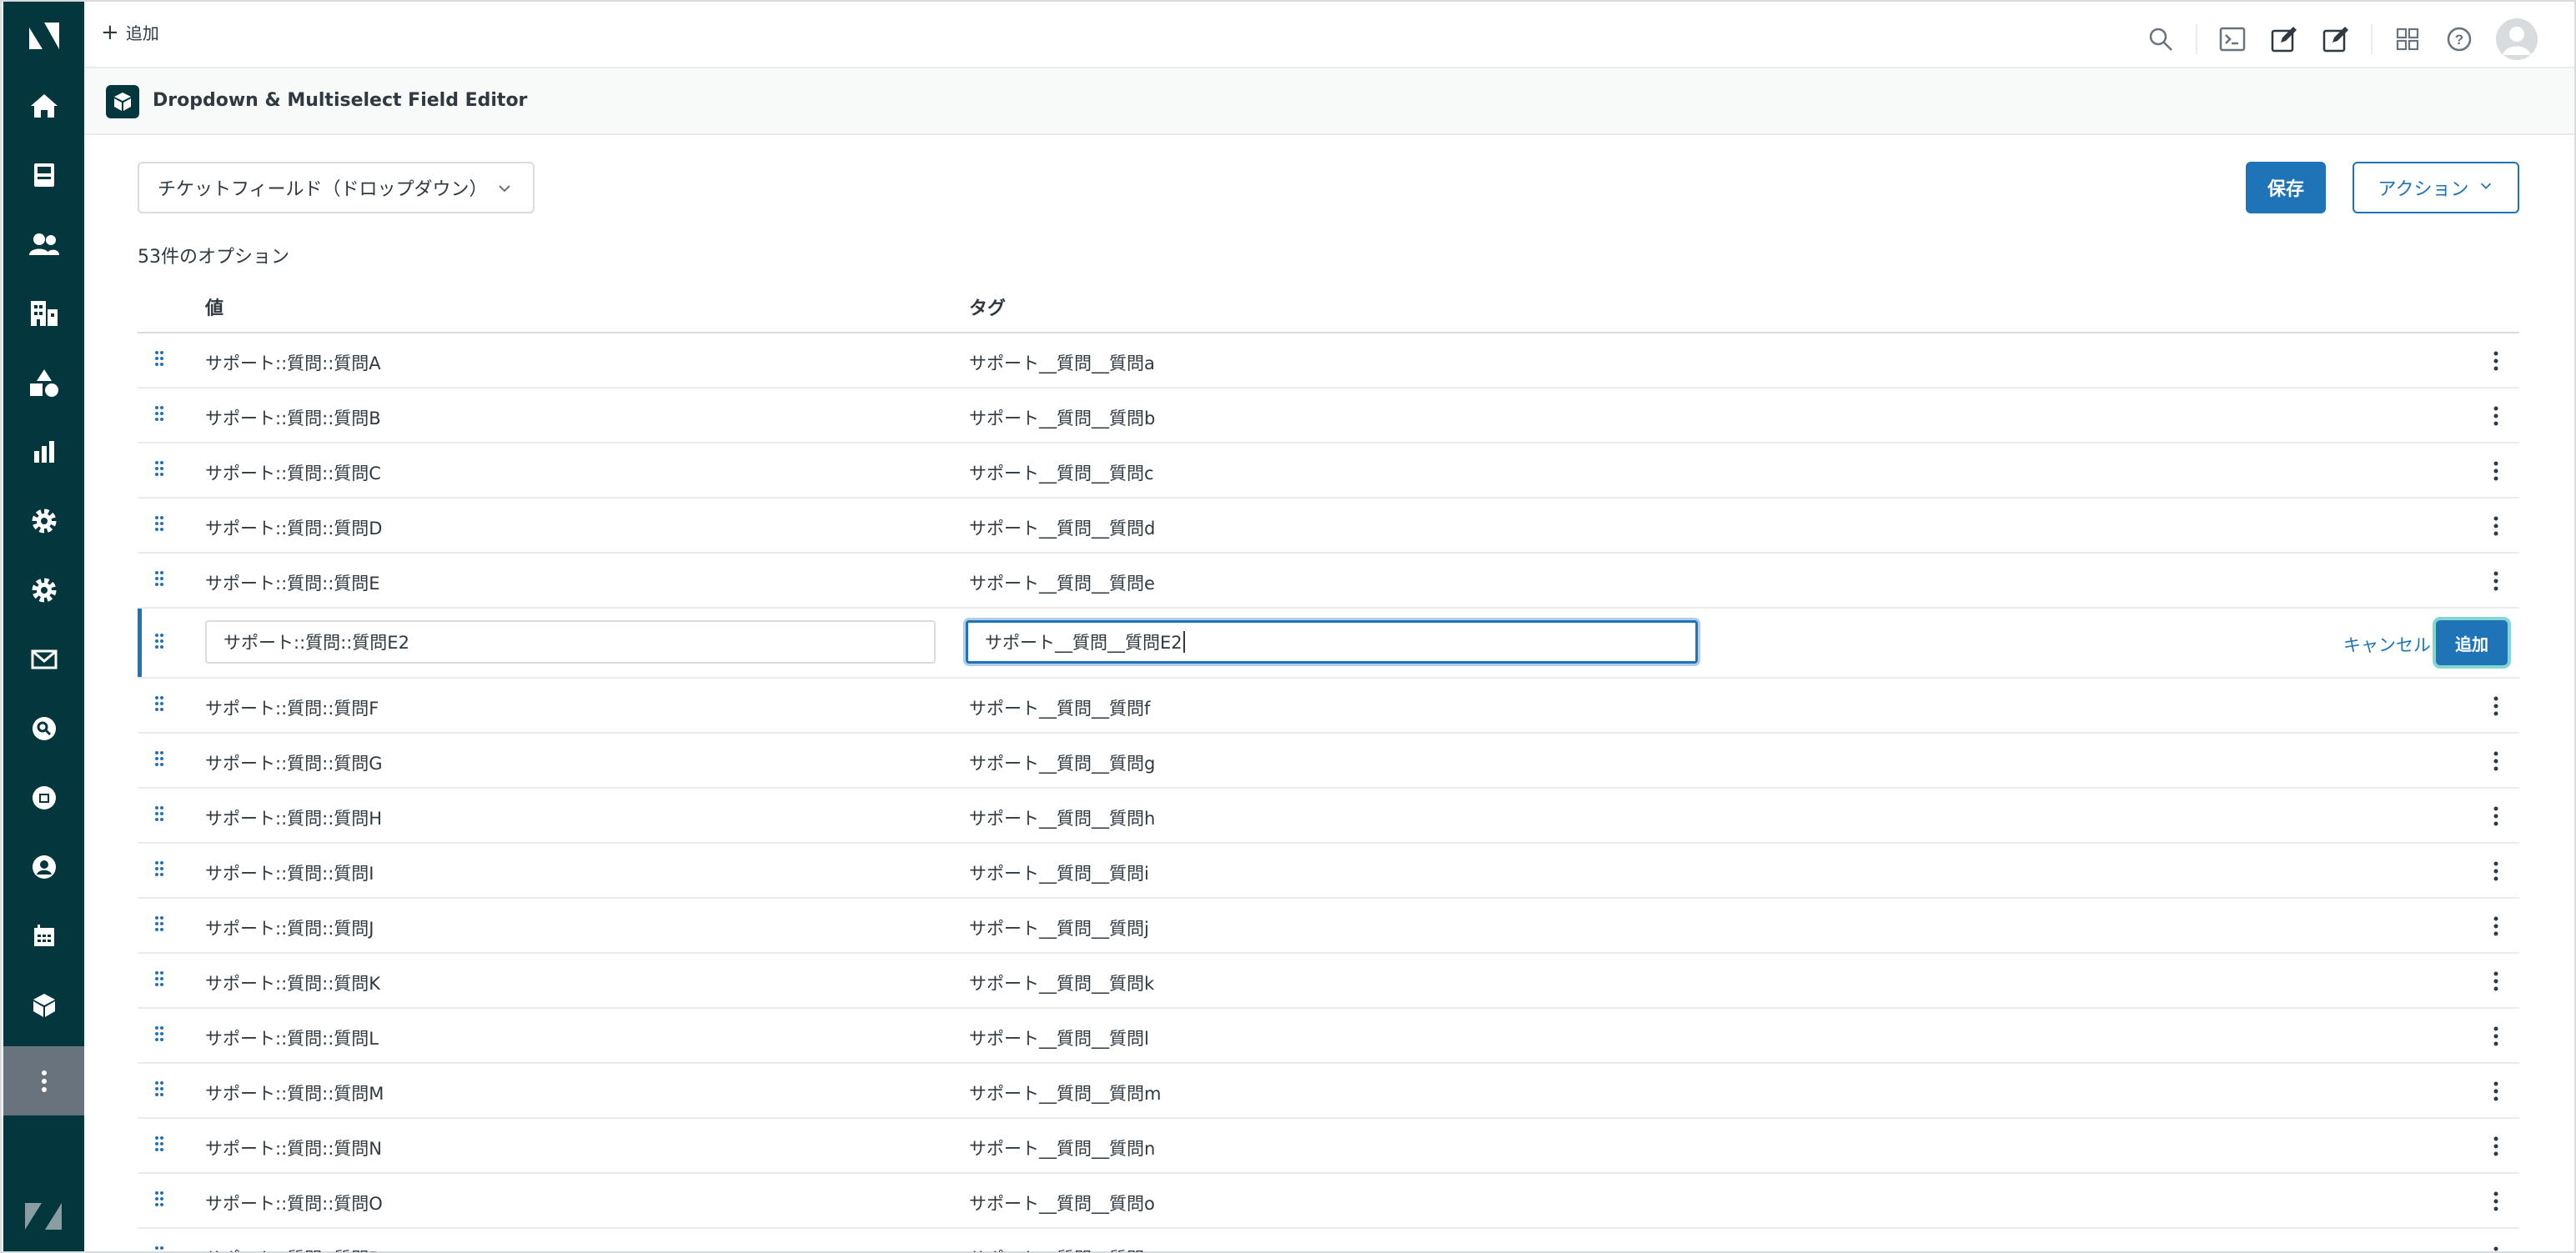 Image resolution: width=2576 pixels, height=1253 pixels. What do you see at coordinates (1329, 101) in the screenshot?
I see `app-header: Dropdown & Multiselect Field Editor` at bounding box center [1329, 101].